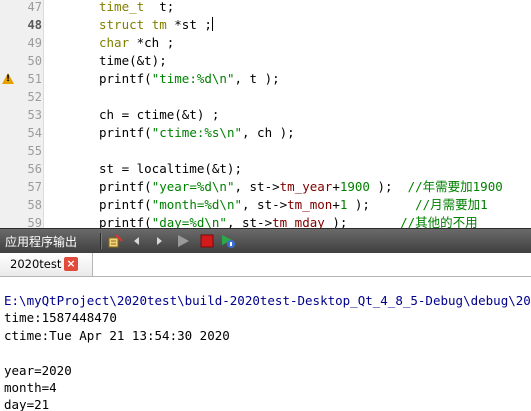 This screenshot has width=531, height=411. What do you see at coordinates (265, 8) in the screenshot?
I see `code-line: 47 time_t t;` at bounding box center [265, 8].